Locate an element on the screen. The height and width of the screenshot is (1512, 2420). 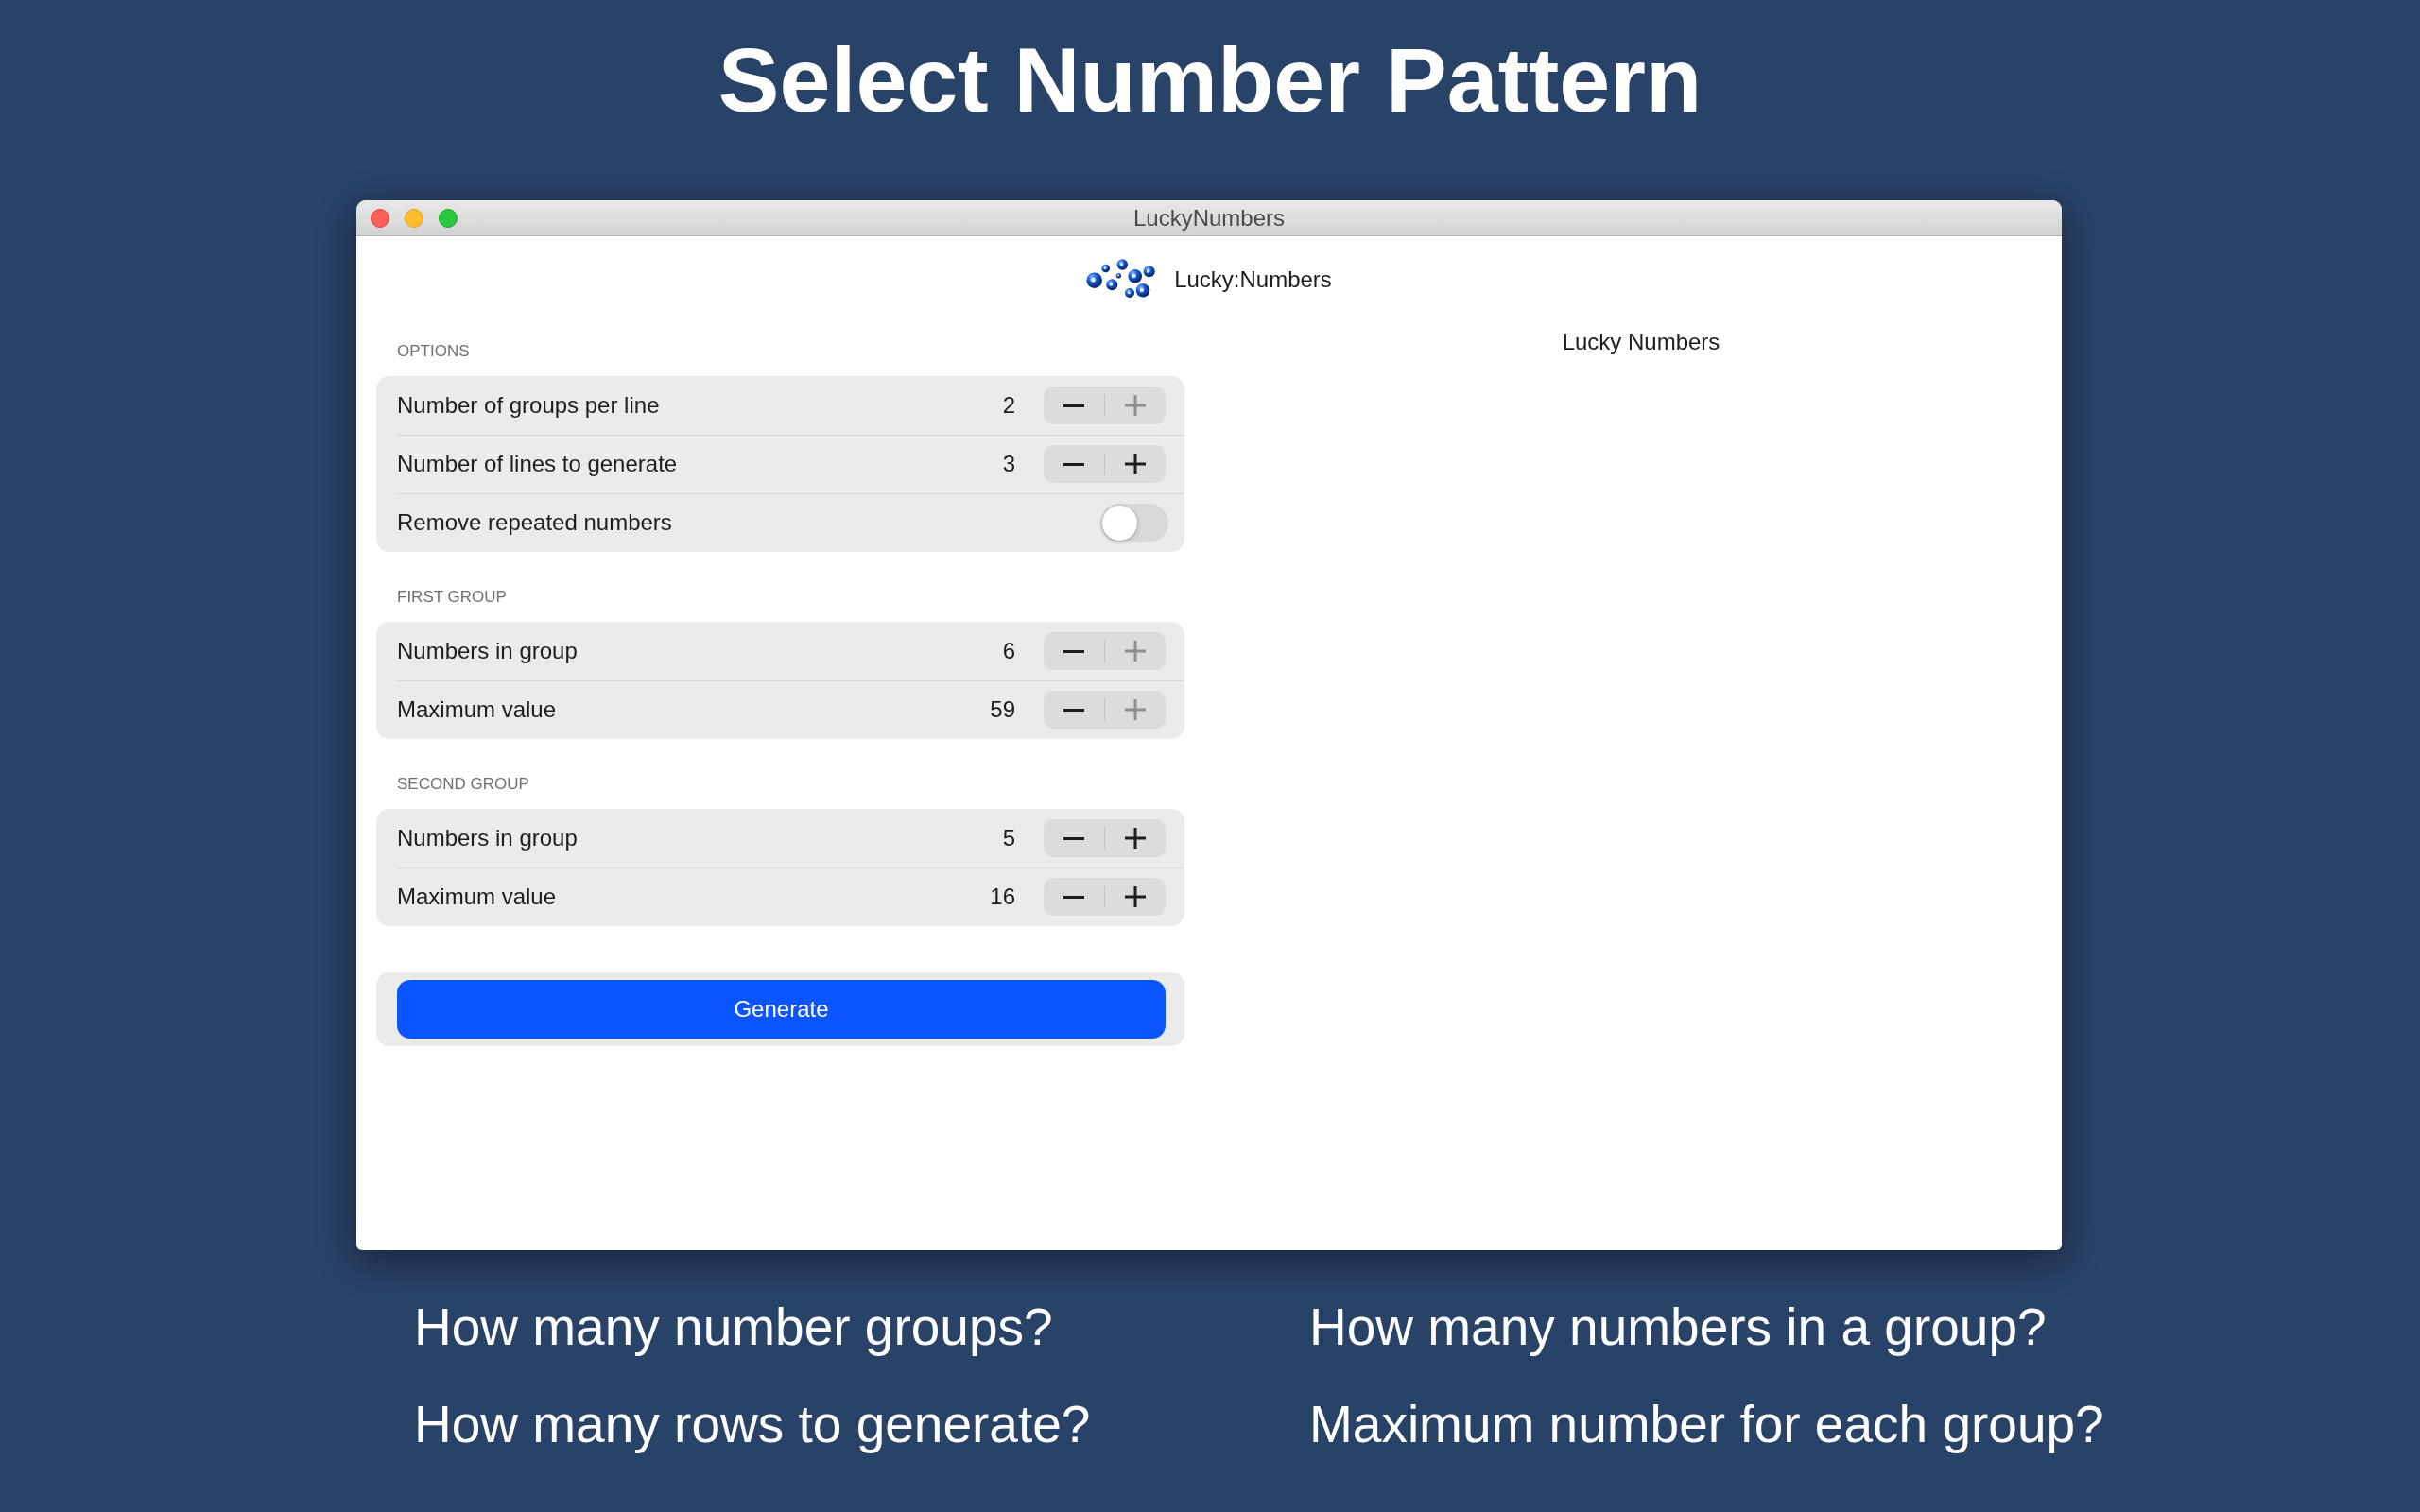
option-value: 5 is located at coordinates (1008, 838).